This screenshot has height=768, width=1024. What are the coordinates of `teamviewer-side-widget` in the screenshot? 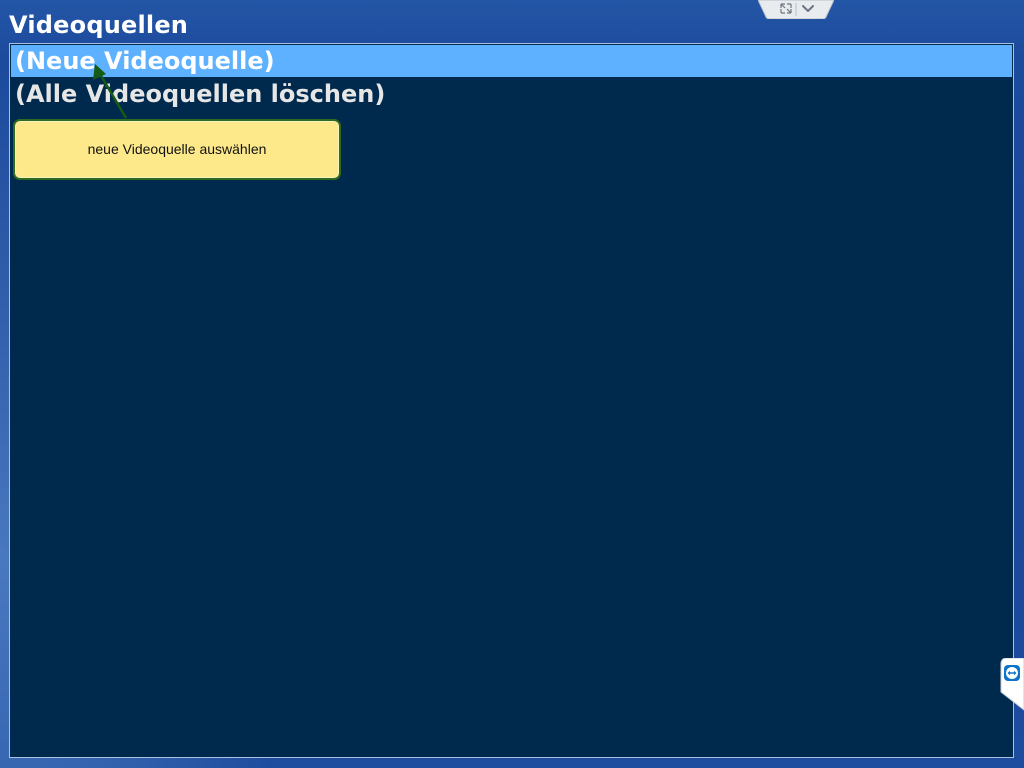 It's located at (1011, 684).